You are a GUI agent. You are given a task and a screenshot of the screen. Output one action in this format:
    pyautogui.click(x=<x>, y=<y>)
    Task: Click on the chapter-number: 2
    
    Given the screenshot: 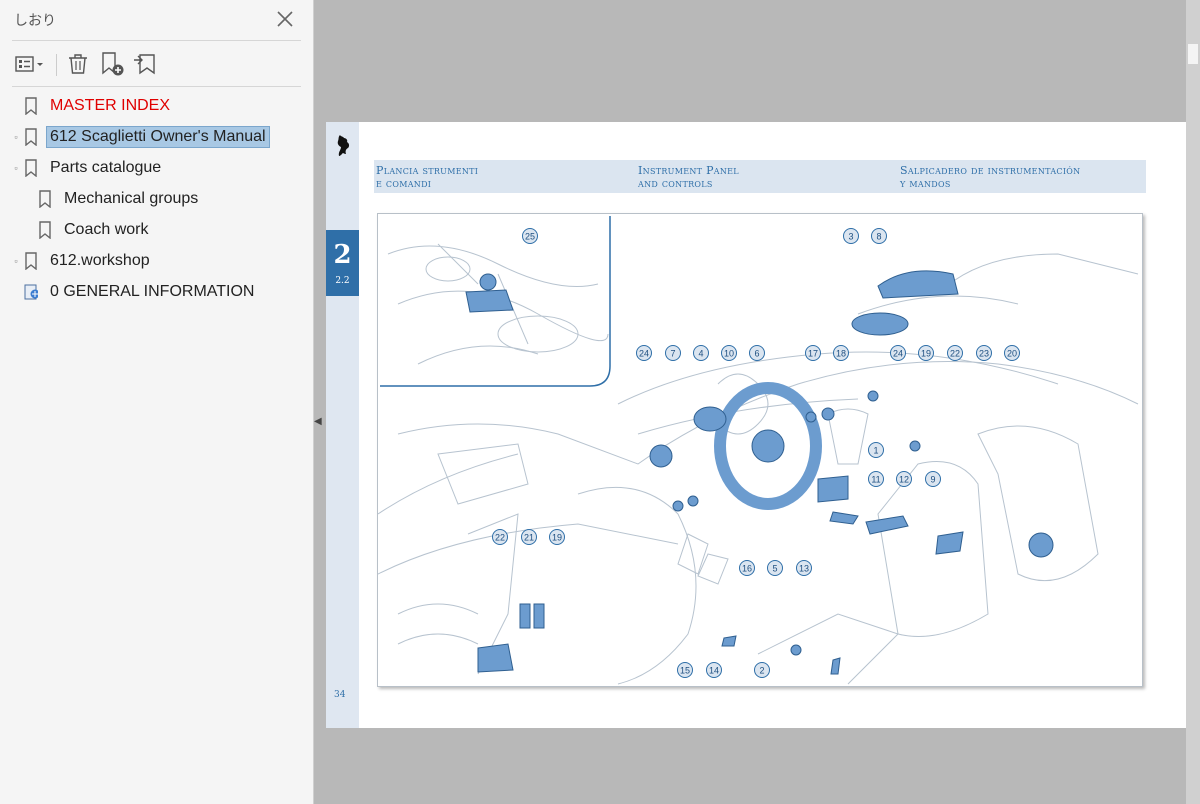 What is the action you would take?
    pyautogui.click(x=342, y=255)
    